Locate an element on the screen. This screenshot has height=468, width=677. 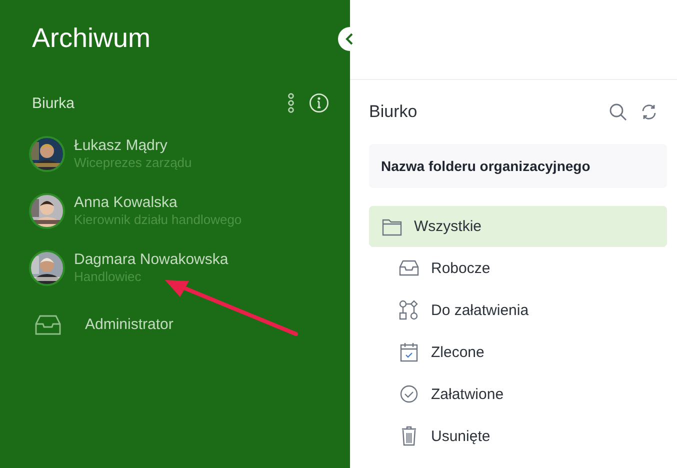
folder-item: Załatwione is located at coordinates (518, 394).